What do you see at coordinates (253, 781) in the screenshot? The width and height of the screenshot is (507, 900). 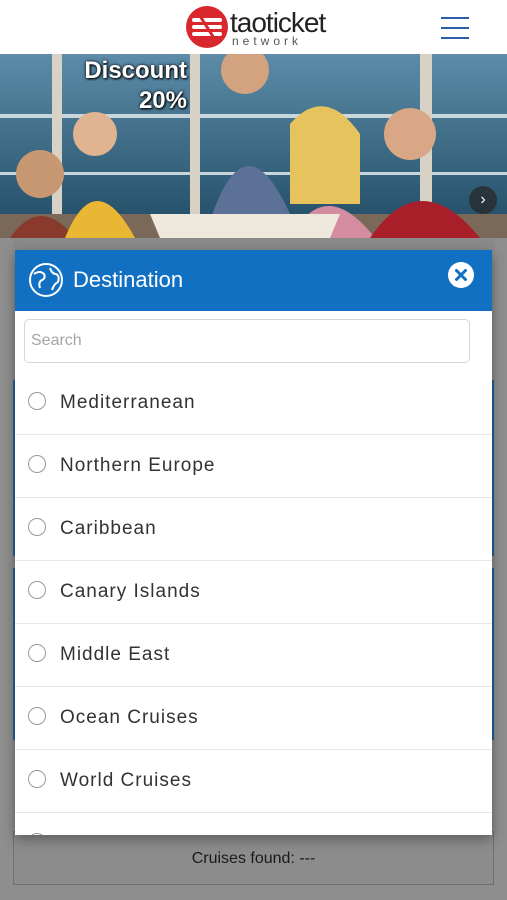 I see `destination-option: World Cruises` at bounding box center [253, 781].